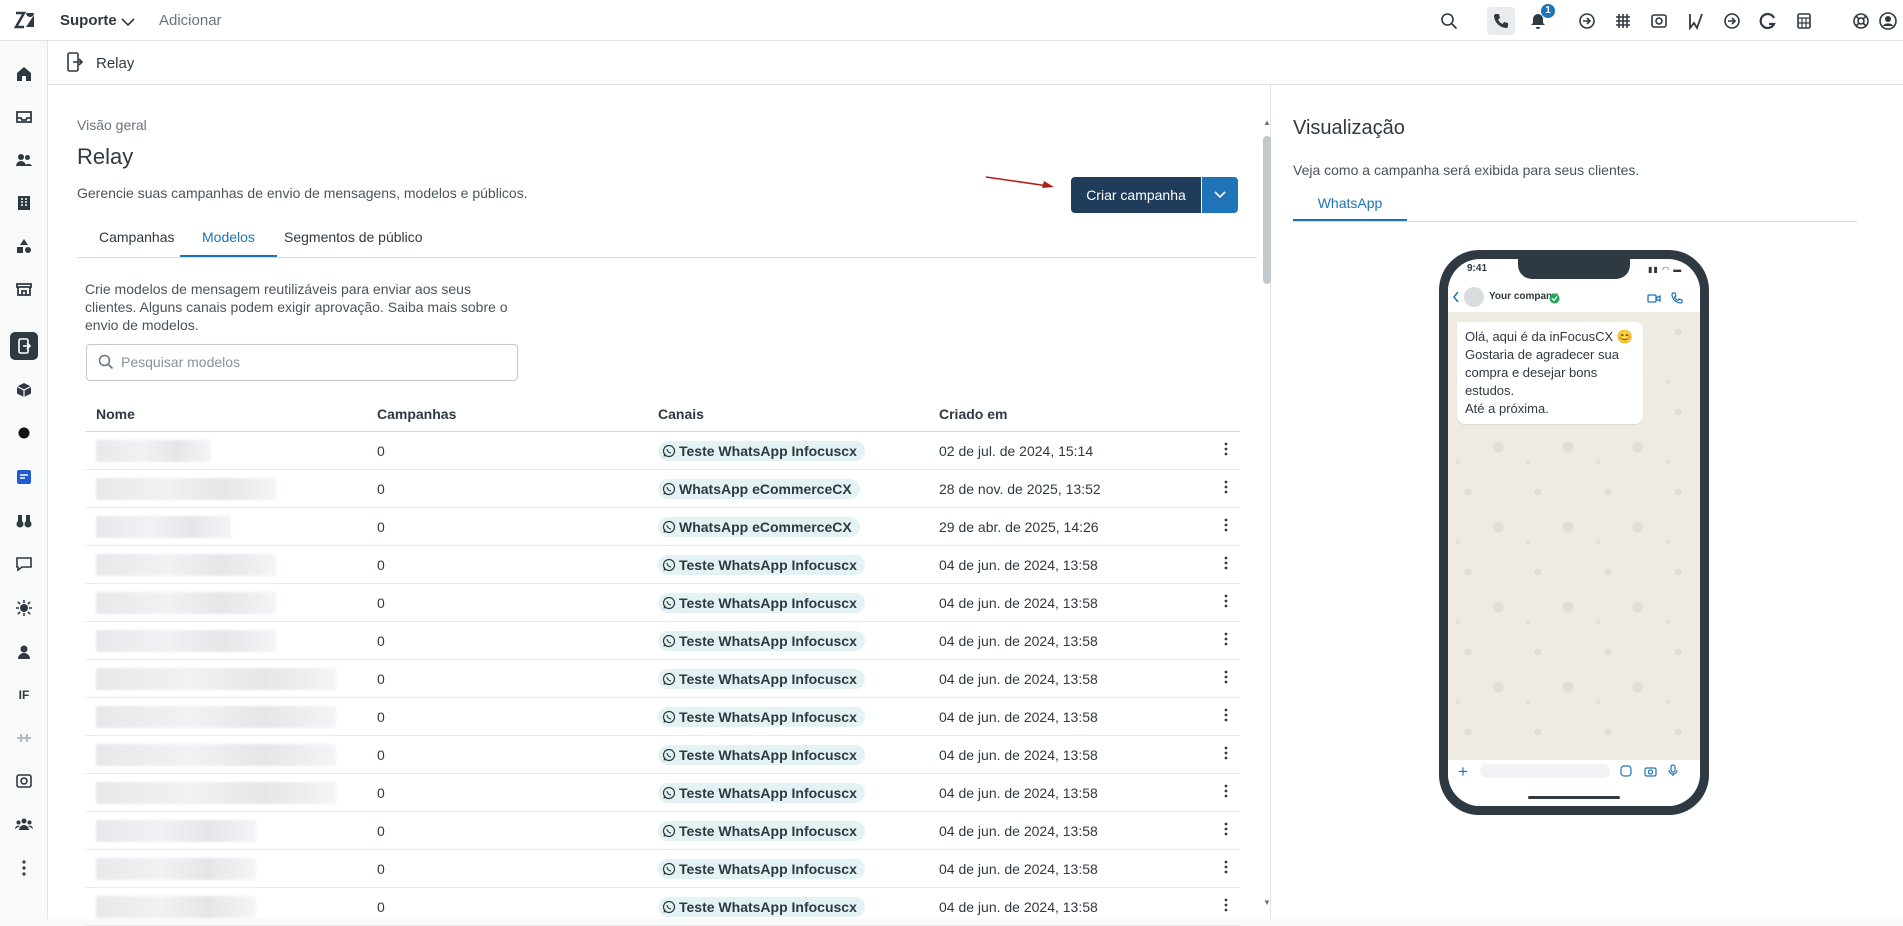  What do you see at coordinates (24, 74) in the screenshot?
I see `home-icon` at bounding box center [24, 74].